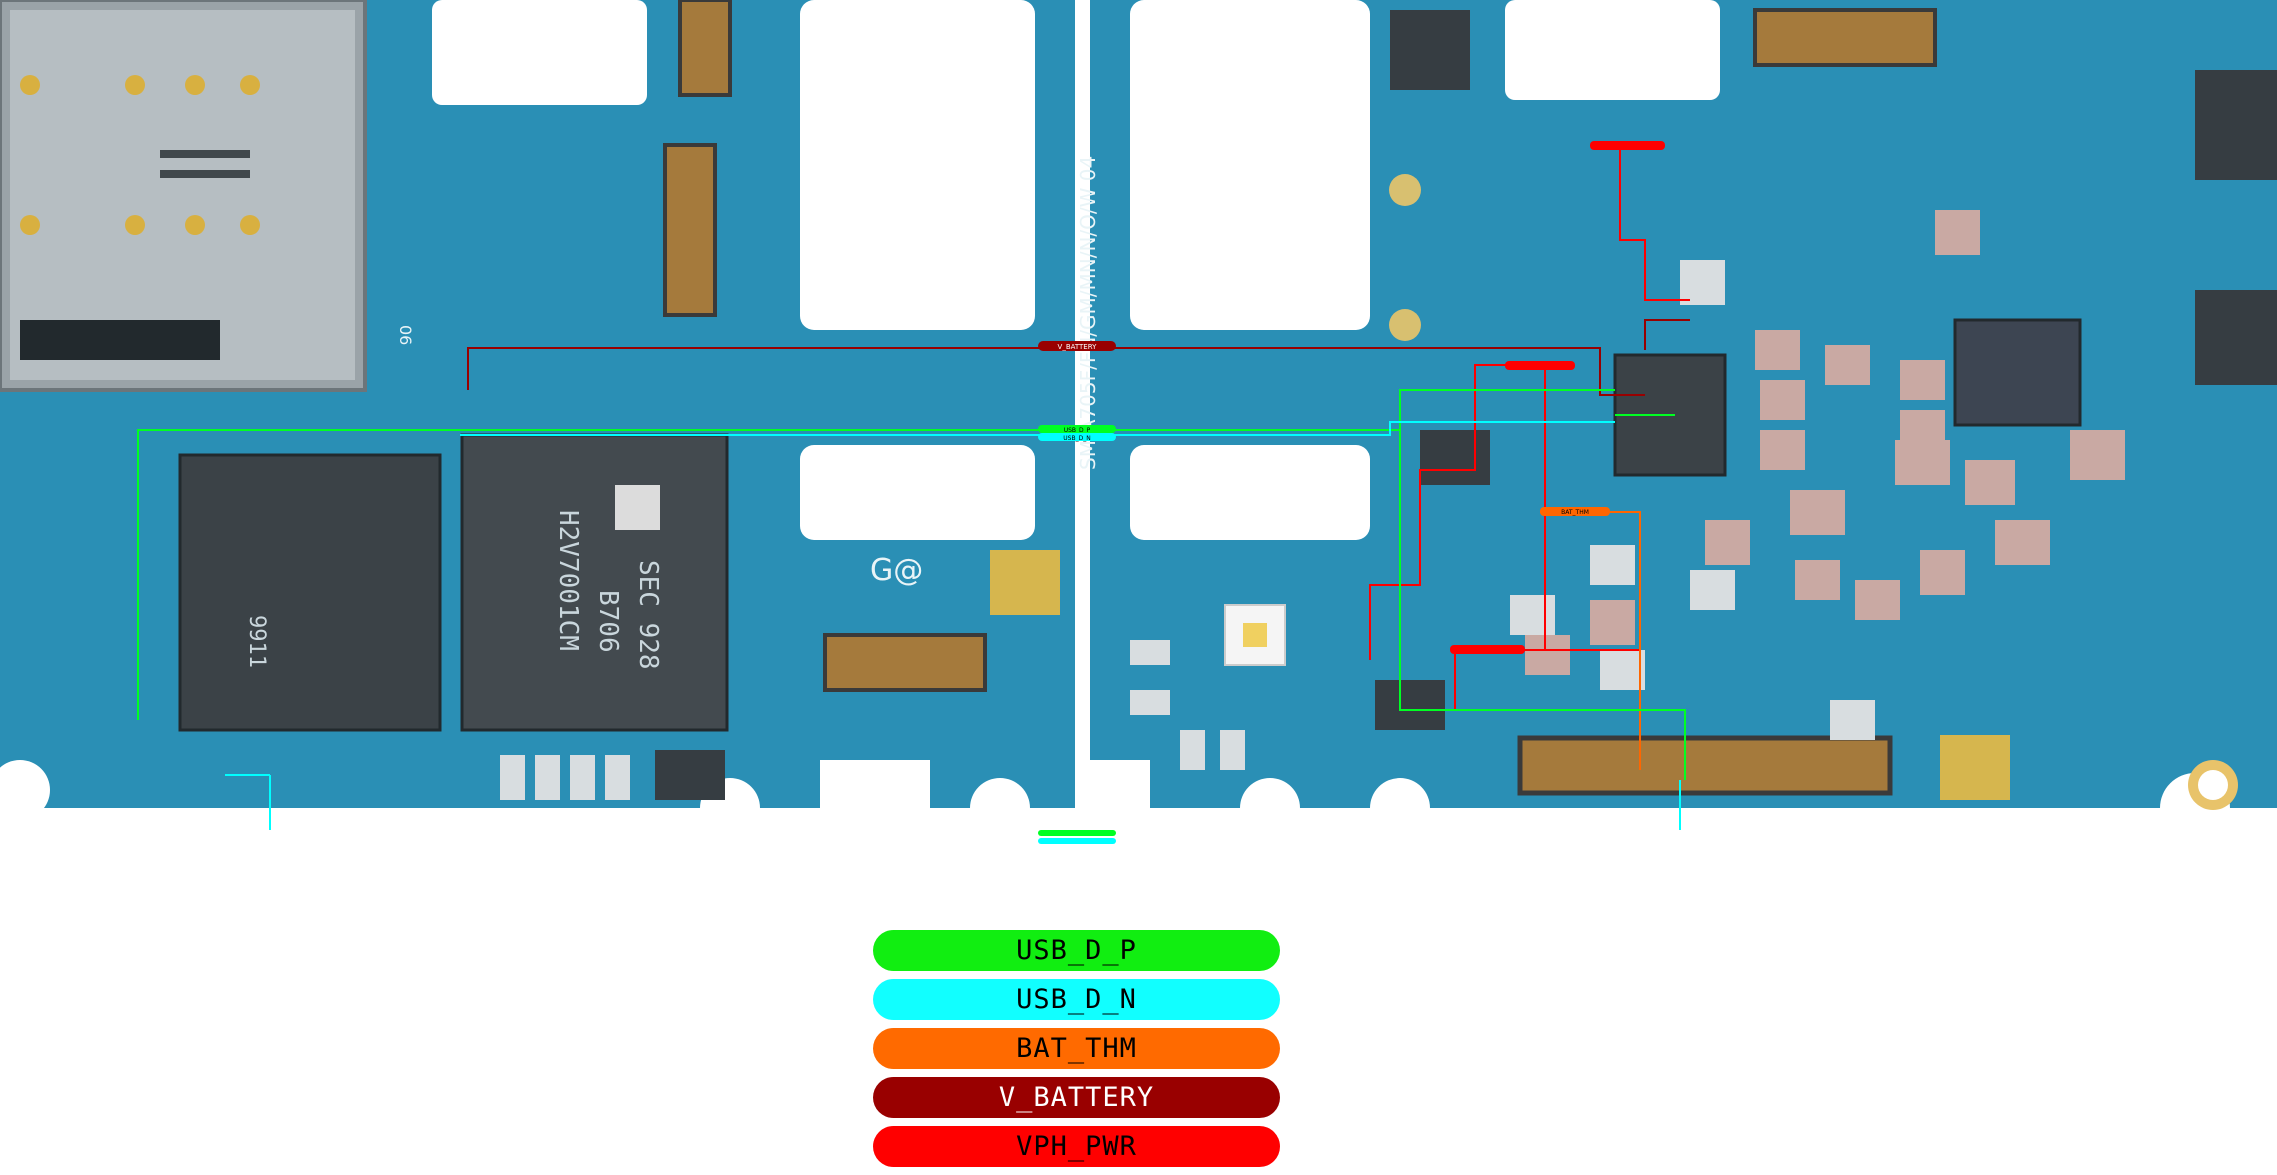 Image resolution: width=2277 pixels, height=1175 pixels. I want to click on flash-led-core, so click(1255, 635).